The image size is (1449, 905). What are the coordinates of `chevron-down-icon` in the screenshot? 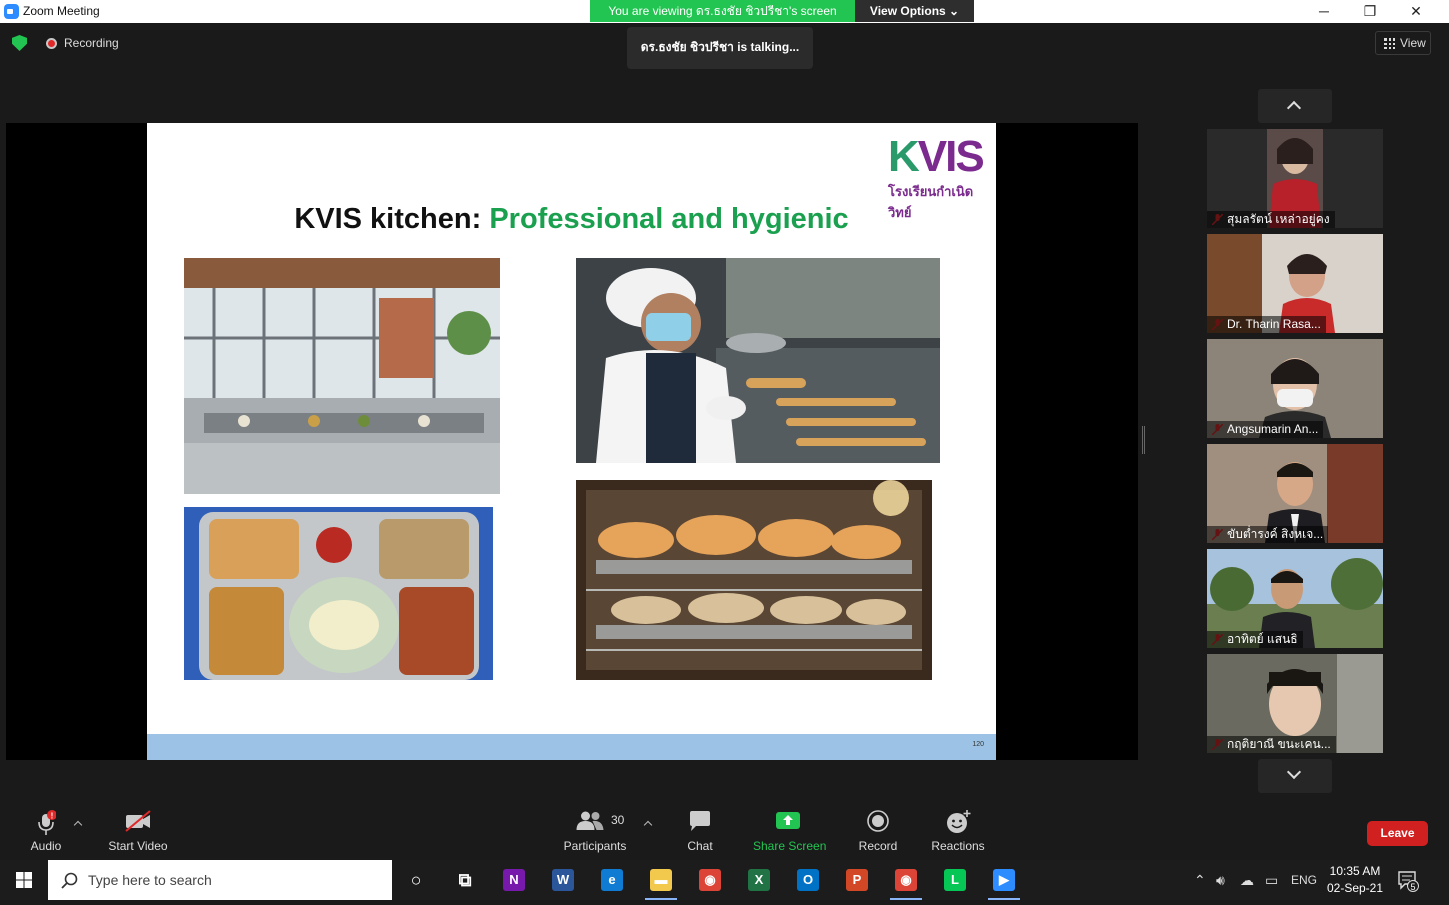 It's located at (1294, 772).